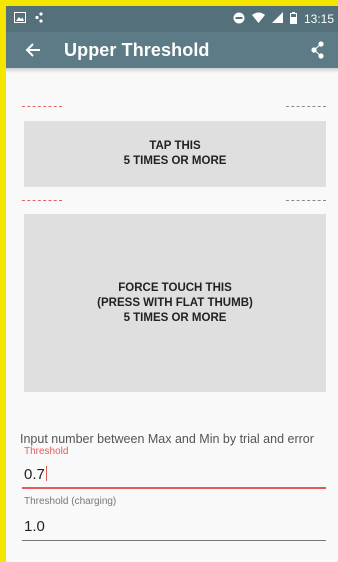  Describe the element at coordinates (28, 19) in the screenshot. I see `status-left-icons` at that location.